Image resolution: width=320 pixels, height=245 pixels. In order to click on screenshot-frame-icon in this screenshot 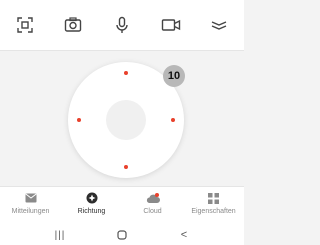, I will do `click(25, 25)`.